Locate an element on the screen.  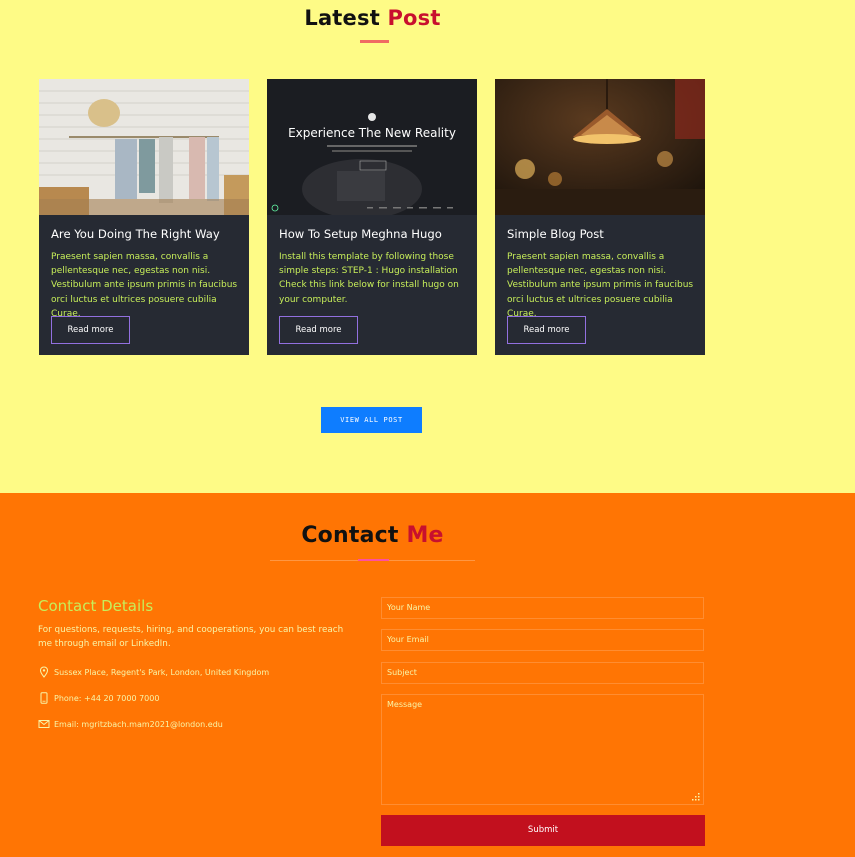
post-title: How To Setup Meghna Hugo is located at coordinates (360, 234).